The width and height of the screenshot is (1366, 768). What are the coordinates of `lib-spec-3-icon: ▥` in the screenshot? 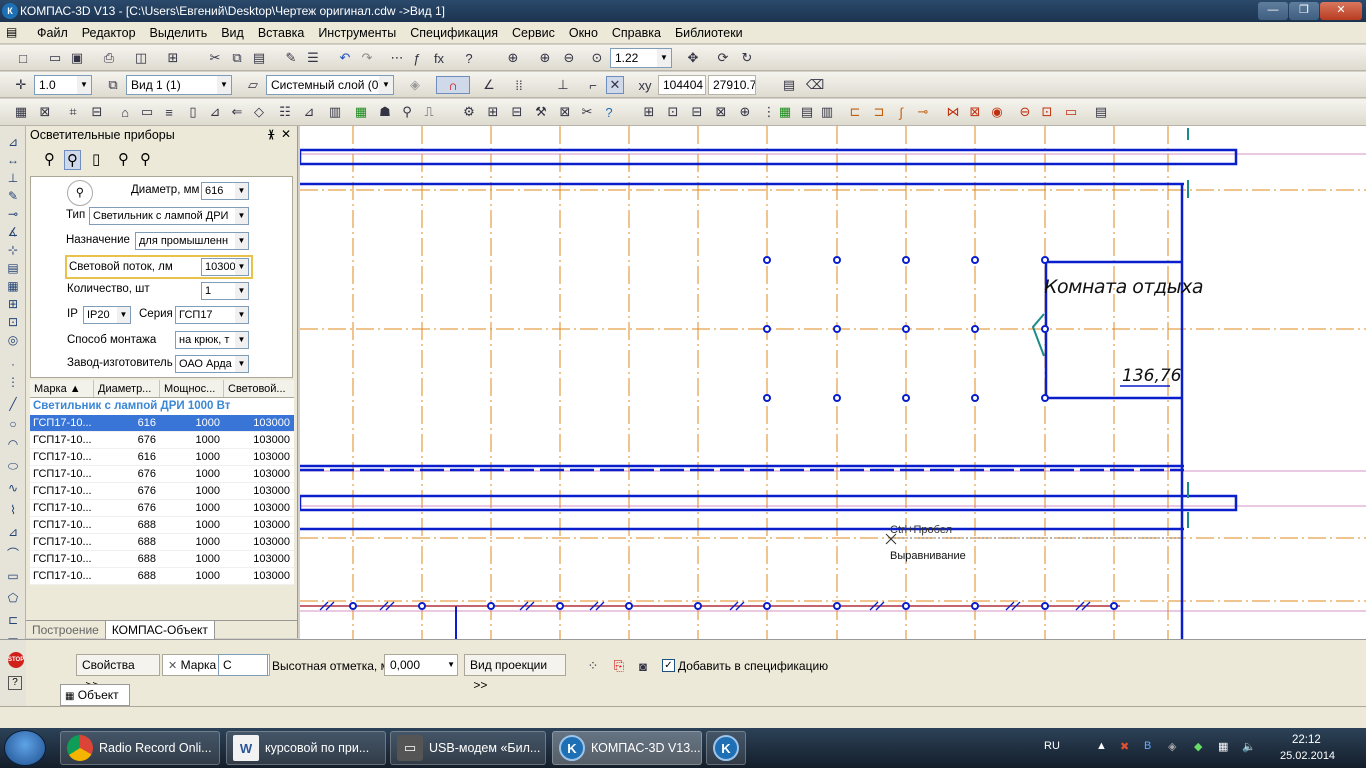 It's located at (827, 112).